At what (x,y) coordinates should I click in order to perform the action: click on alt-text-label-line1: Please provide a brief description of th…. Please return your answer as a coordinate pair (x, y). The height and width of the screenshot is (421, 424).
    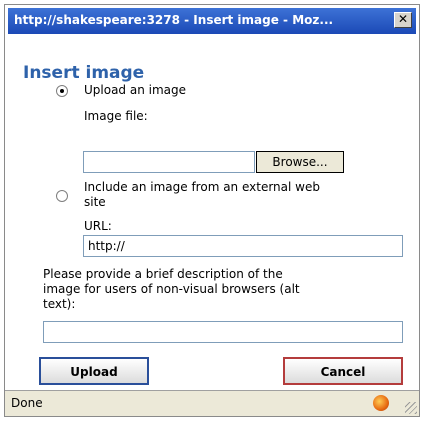
    Looking at the image, I should click on (163, 274).